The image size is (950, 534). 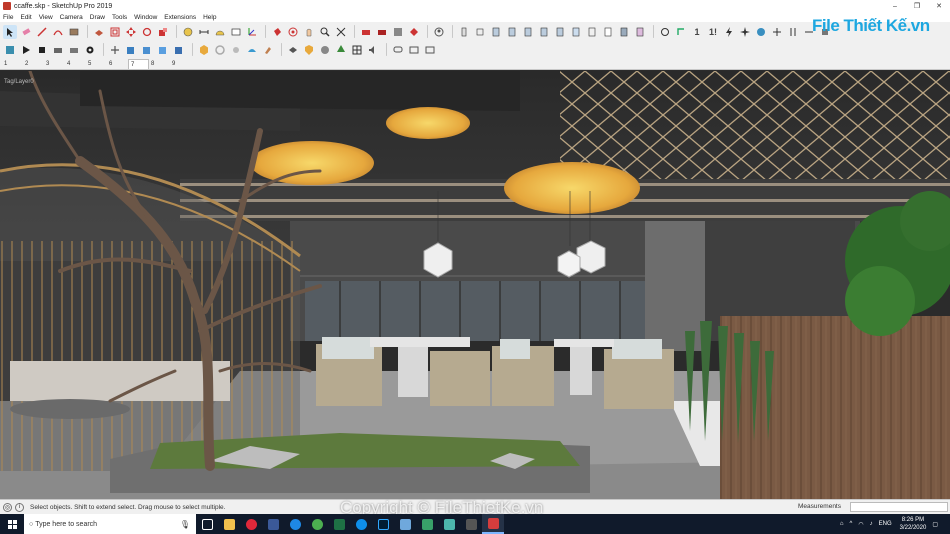 What do you see at coordinates (115, 50) in the screenshot?
I see `move-axis-icon` at bounding box center [115, 50].